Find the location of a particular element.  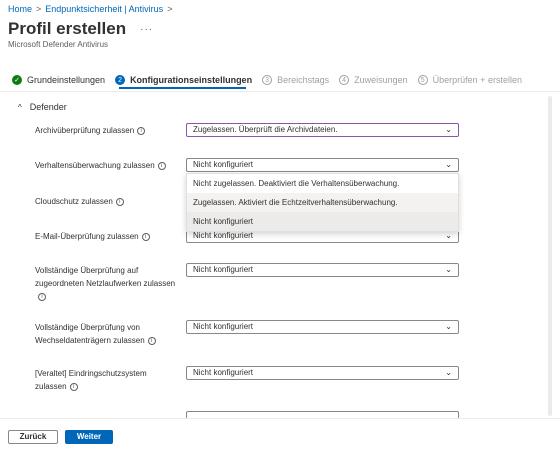

setting-label-email-scan: E-Mail-Überprüfung zulassen i is located at coordinates (107, 236).